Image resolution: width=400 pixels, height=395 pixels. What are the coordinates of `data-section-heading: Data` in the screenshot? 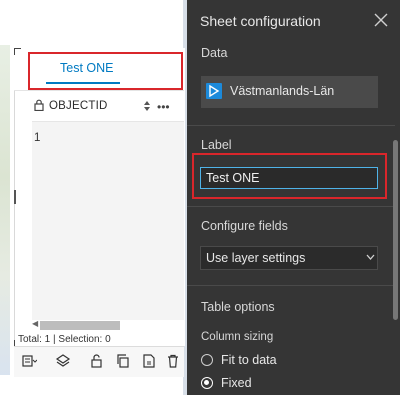 It's located at (214, 53).